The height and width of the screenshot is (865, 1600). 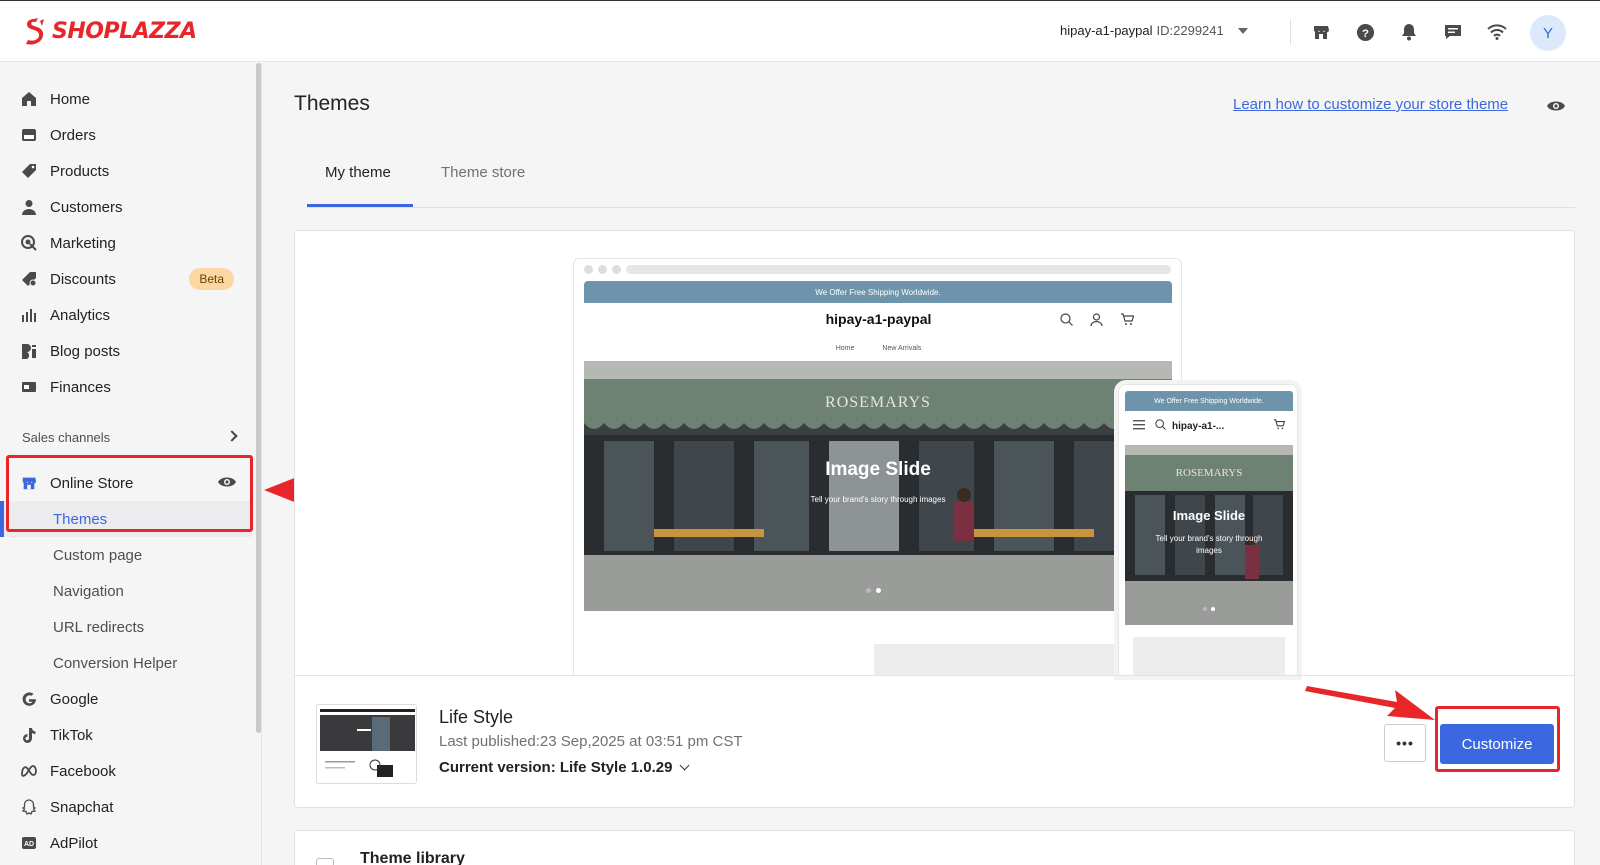 I want to click on google-icon, so click(x=29, y=699).